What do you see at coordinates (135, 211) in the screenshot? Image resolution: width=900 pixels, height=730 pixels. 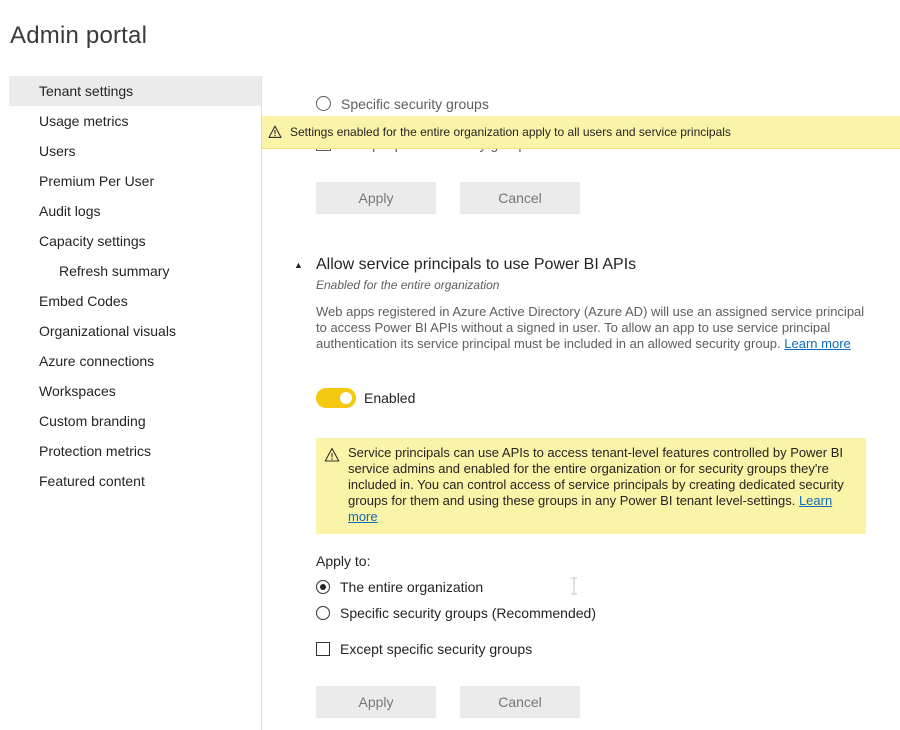 I see `sidebar-item-audit-logs: Audit logs` at bounding box center [135, 211].